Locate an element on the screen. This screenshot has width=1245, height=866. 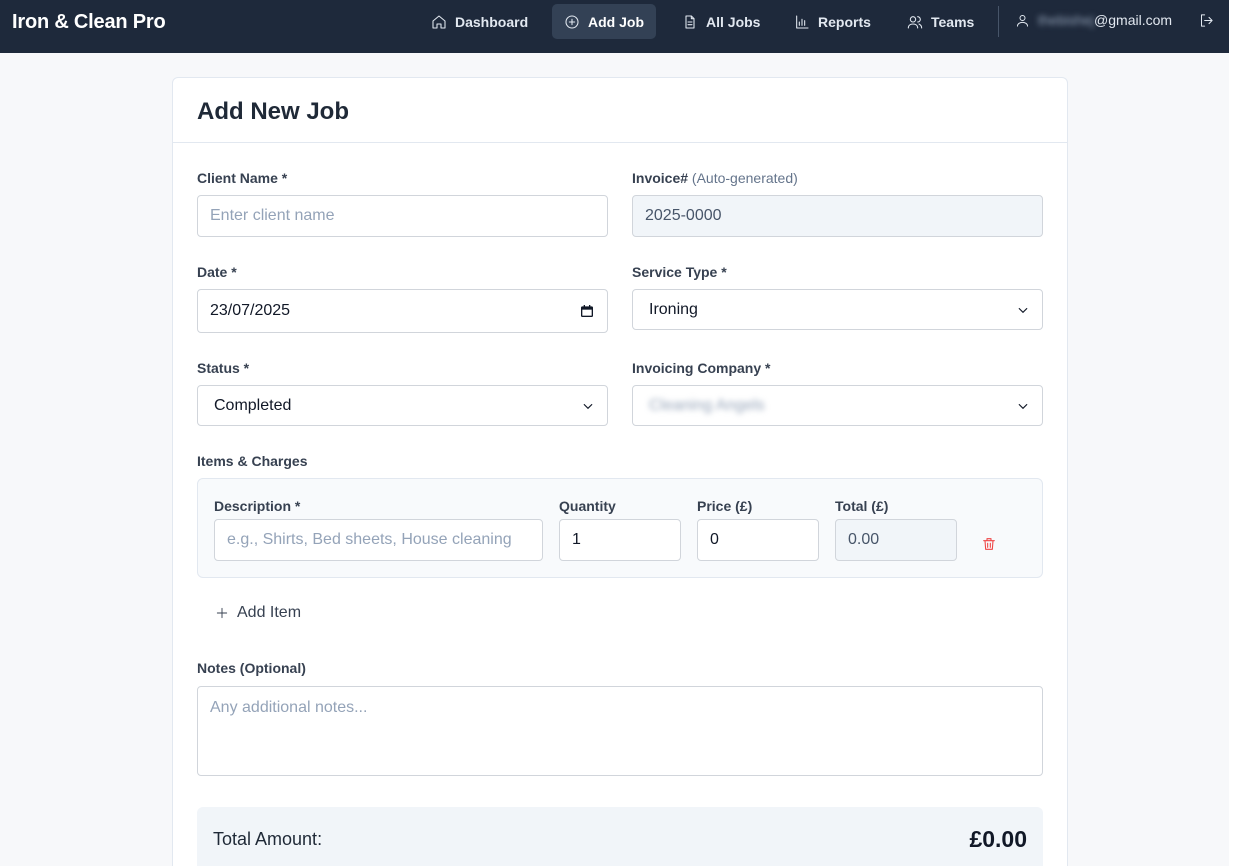
client-name-label: Client Name * is located at coordinates (242, 178).